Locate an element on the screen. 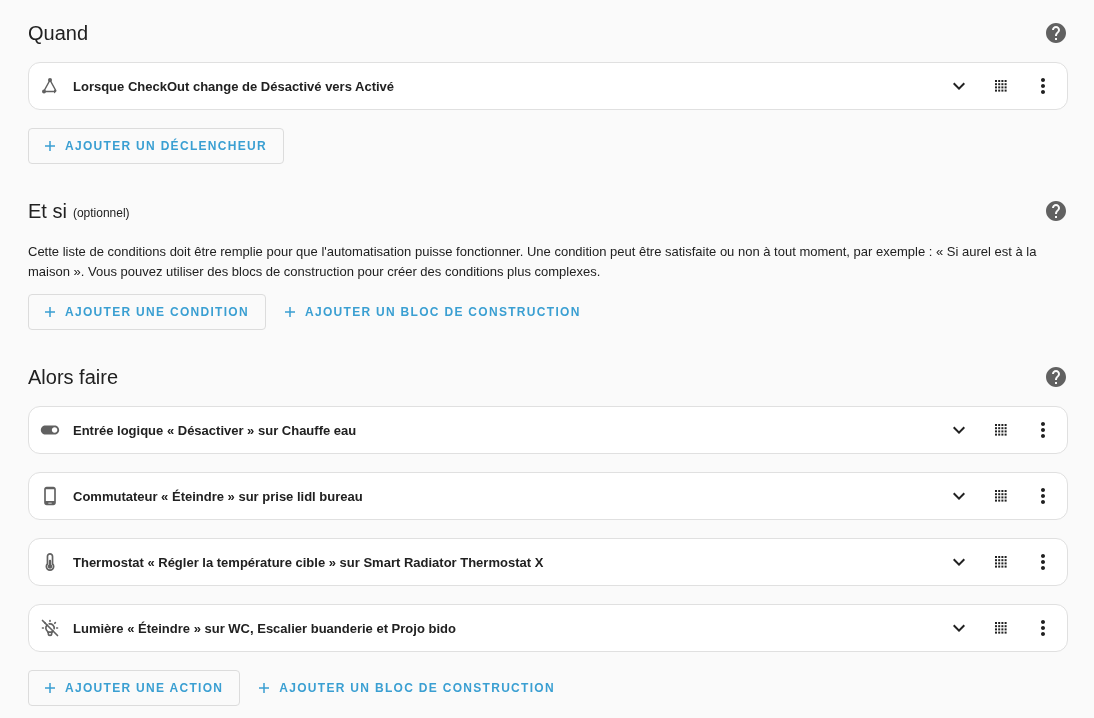 The width and height of the screenshot is (1094, 718). automation-row: Thermostat « Régler la température cible » sur Smart Radiator Thermostat X is located at coordinates (548, 562).